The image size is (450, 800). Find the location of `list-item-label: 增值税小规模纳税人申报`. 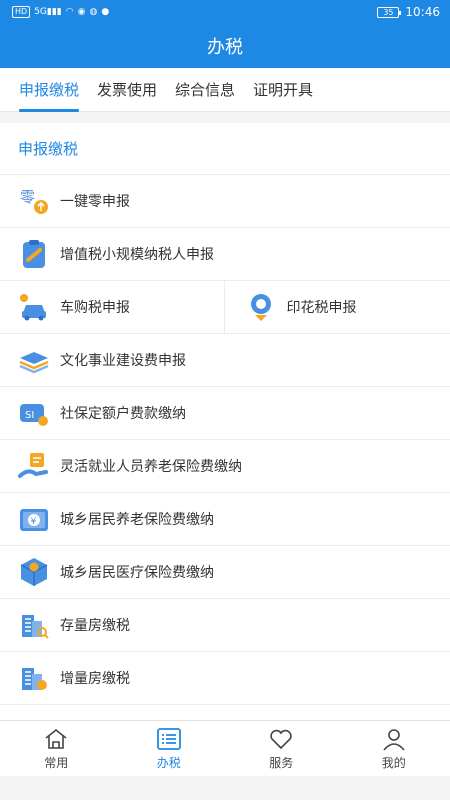

list-item-label: 增值税小规模纳税人申报 is located at coordinates (137, 255).